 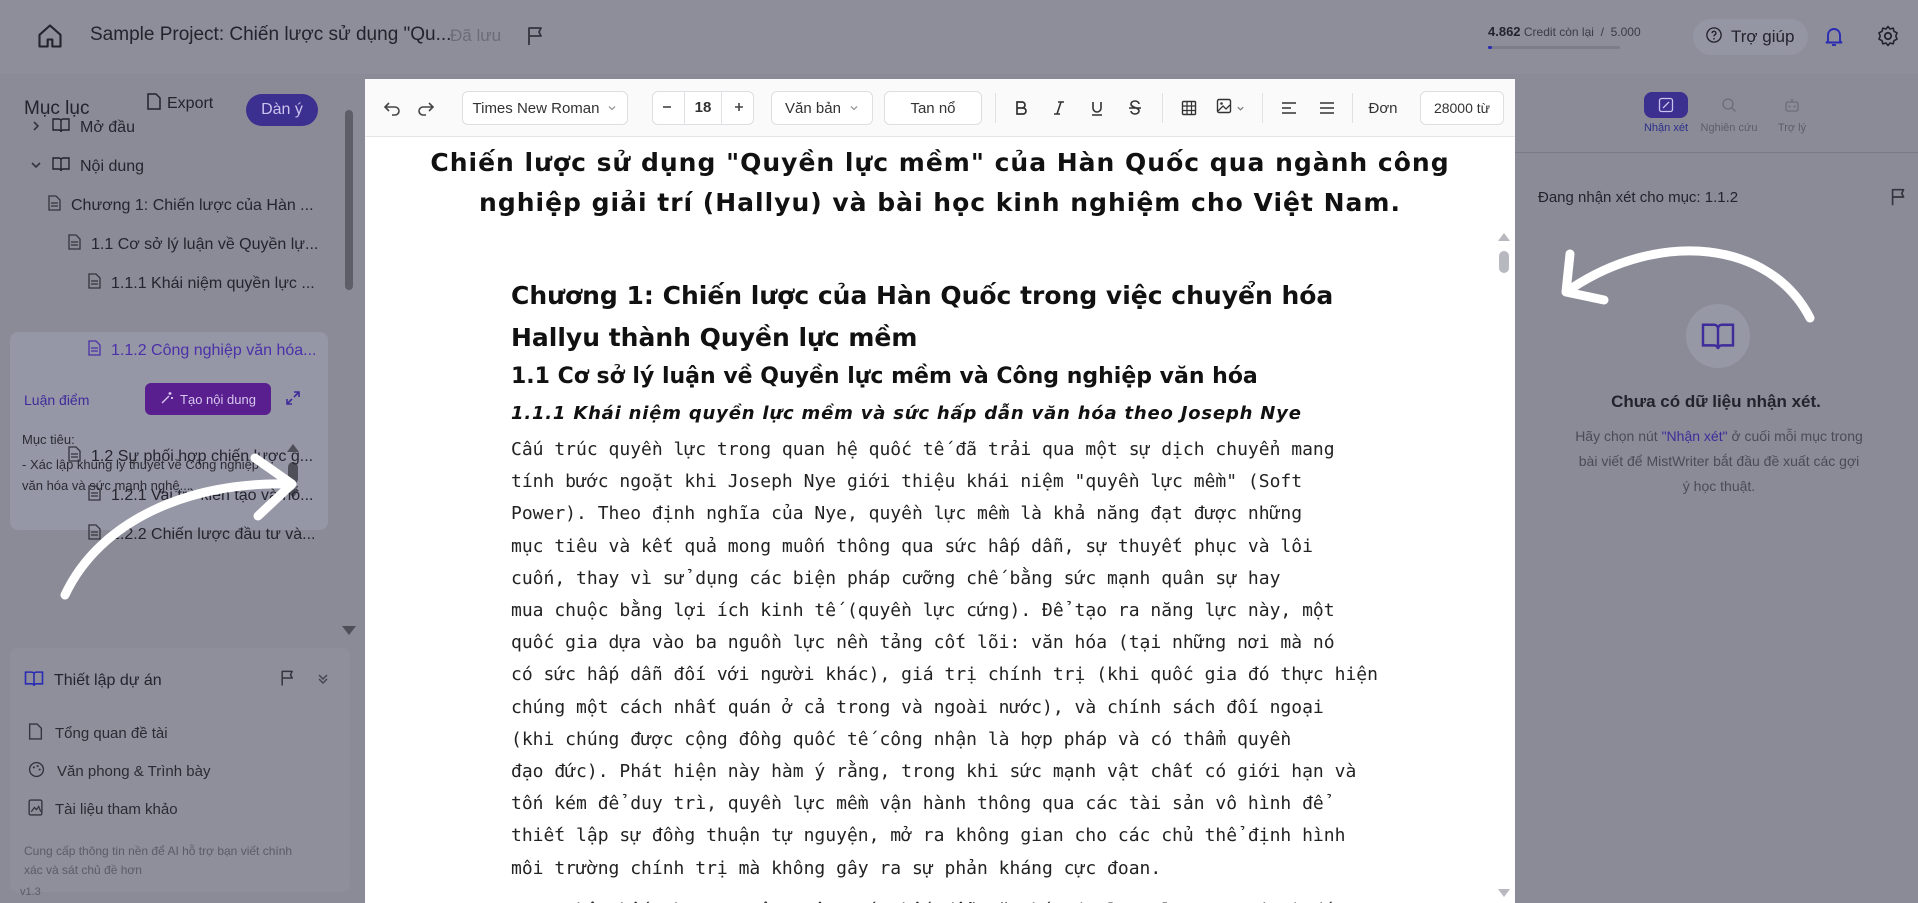 What do you see at coordinates (293, 400) in the screenshot?
I see `expand-icon` at bounding box center [293, 400].